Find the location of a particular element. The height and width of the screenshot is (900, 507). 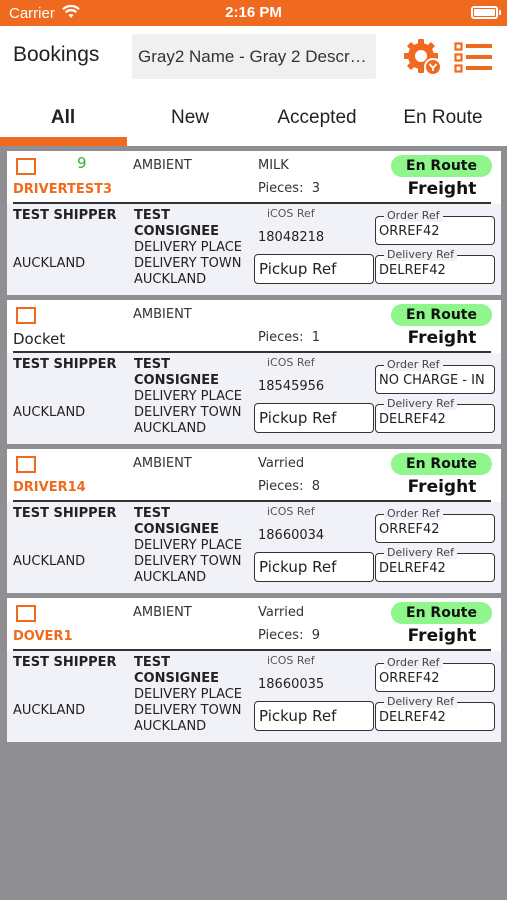

battery-icon is located at coordinates (486, 12).